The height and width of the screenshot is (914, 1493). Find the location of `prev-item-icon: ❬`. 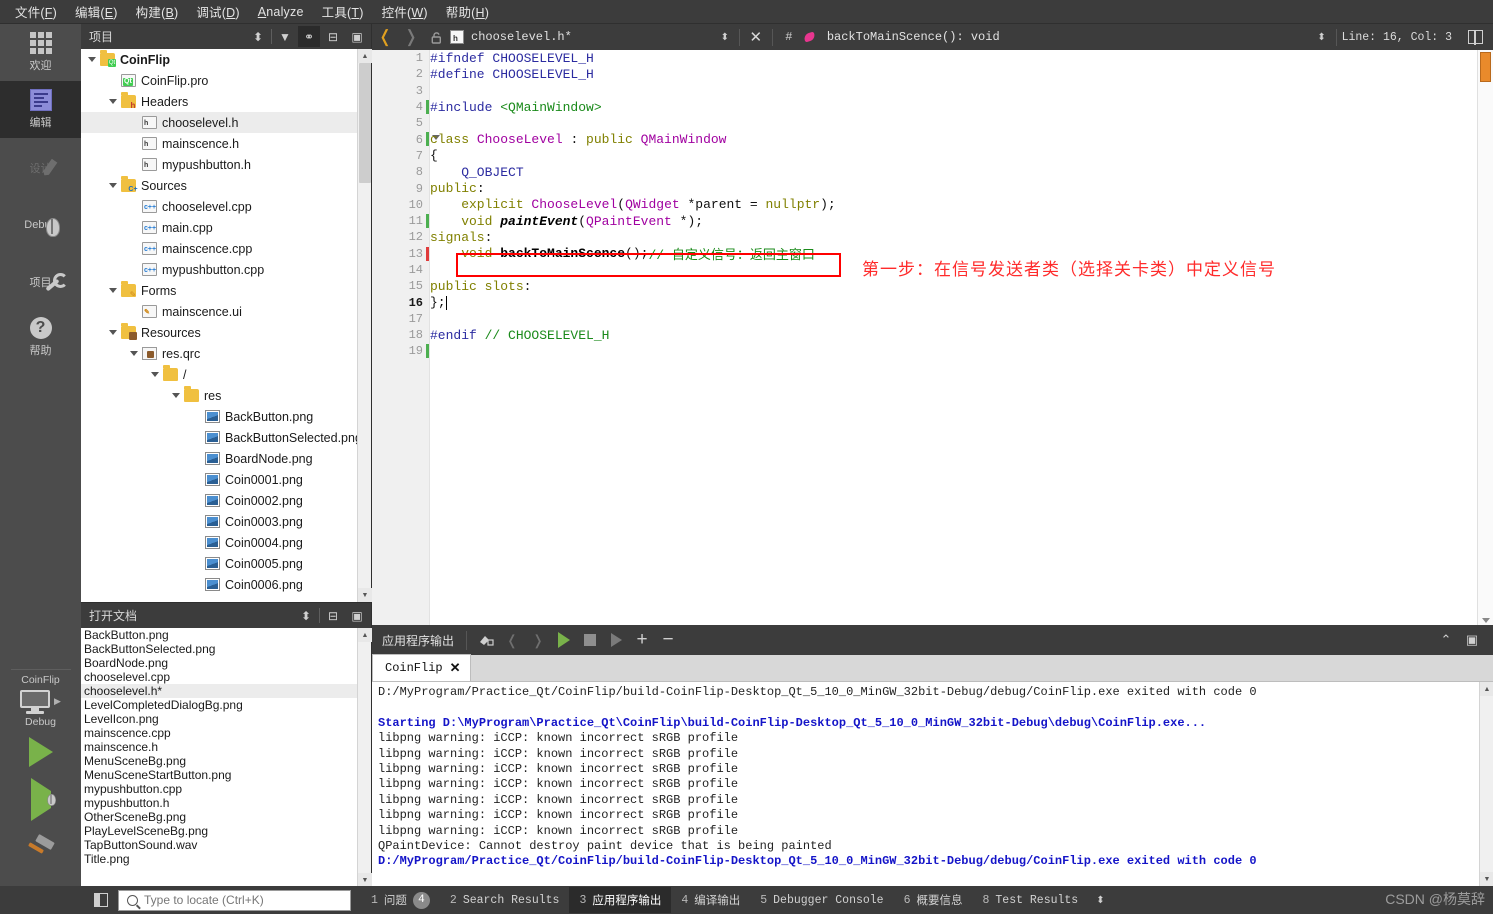

prev-item-icon: ❬ is located at coordinates (512, 640).